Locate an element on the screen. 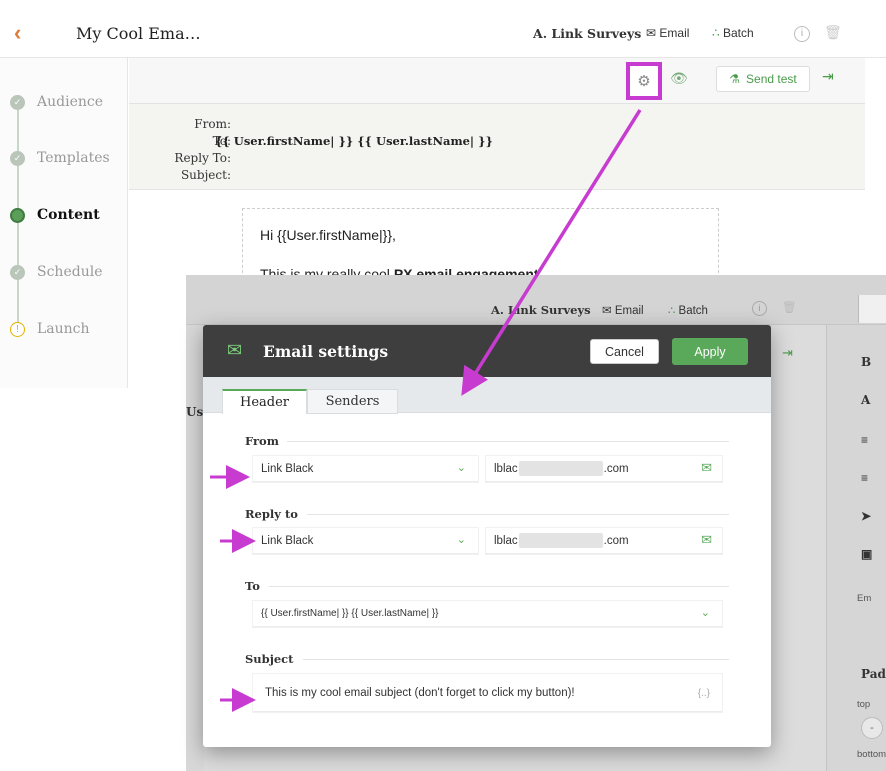 This screenshot has width=886, height=771. step-label: Templates is located at coordinates (73, 158).